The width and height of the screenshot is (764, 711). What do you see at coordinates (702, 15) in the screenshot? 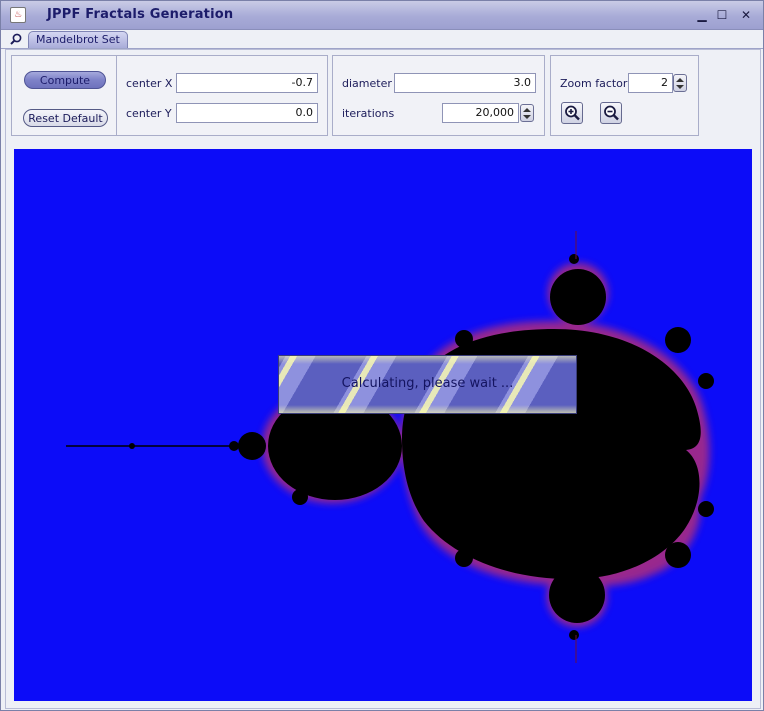
I see `minimize-icon: ▁` at bounding box center [702, 15].